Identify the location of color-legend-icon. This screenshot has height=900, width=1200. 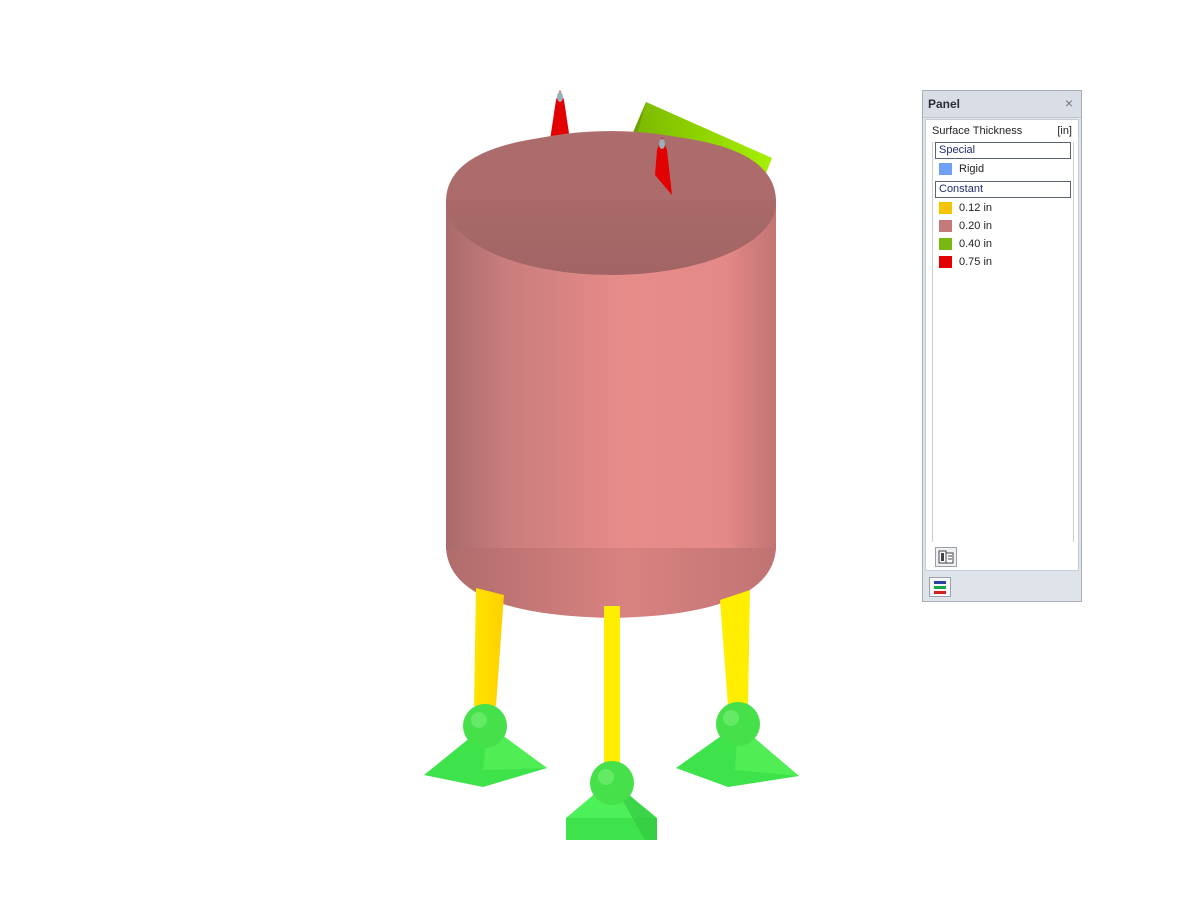
(940, 587).